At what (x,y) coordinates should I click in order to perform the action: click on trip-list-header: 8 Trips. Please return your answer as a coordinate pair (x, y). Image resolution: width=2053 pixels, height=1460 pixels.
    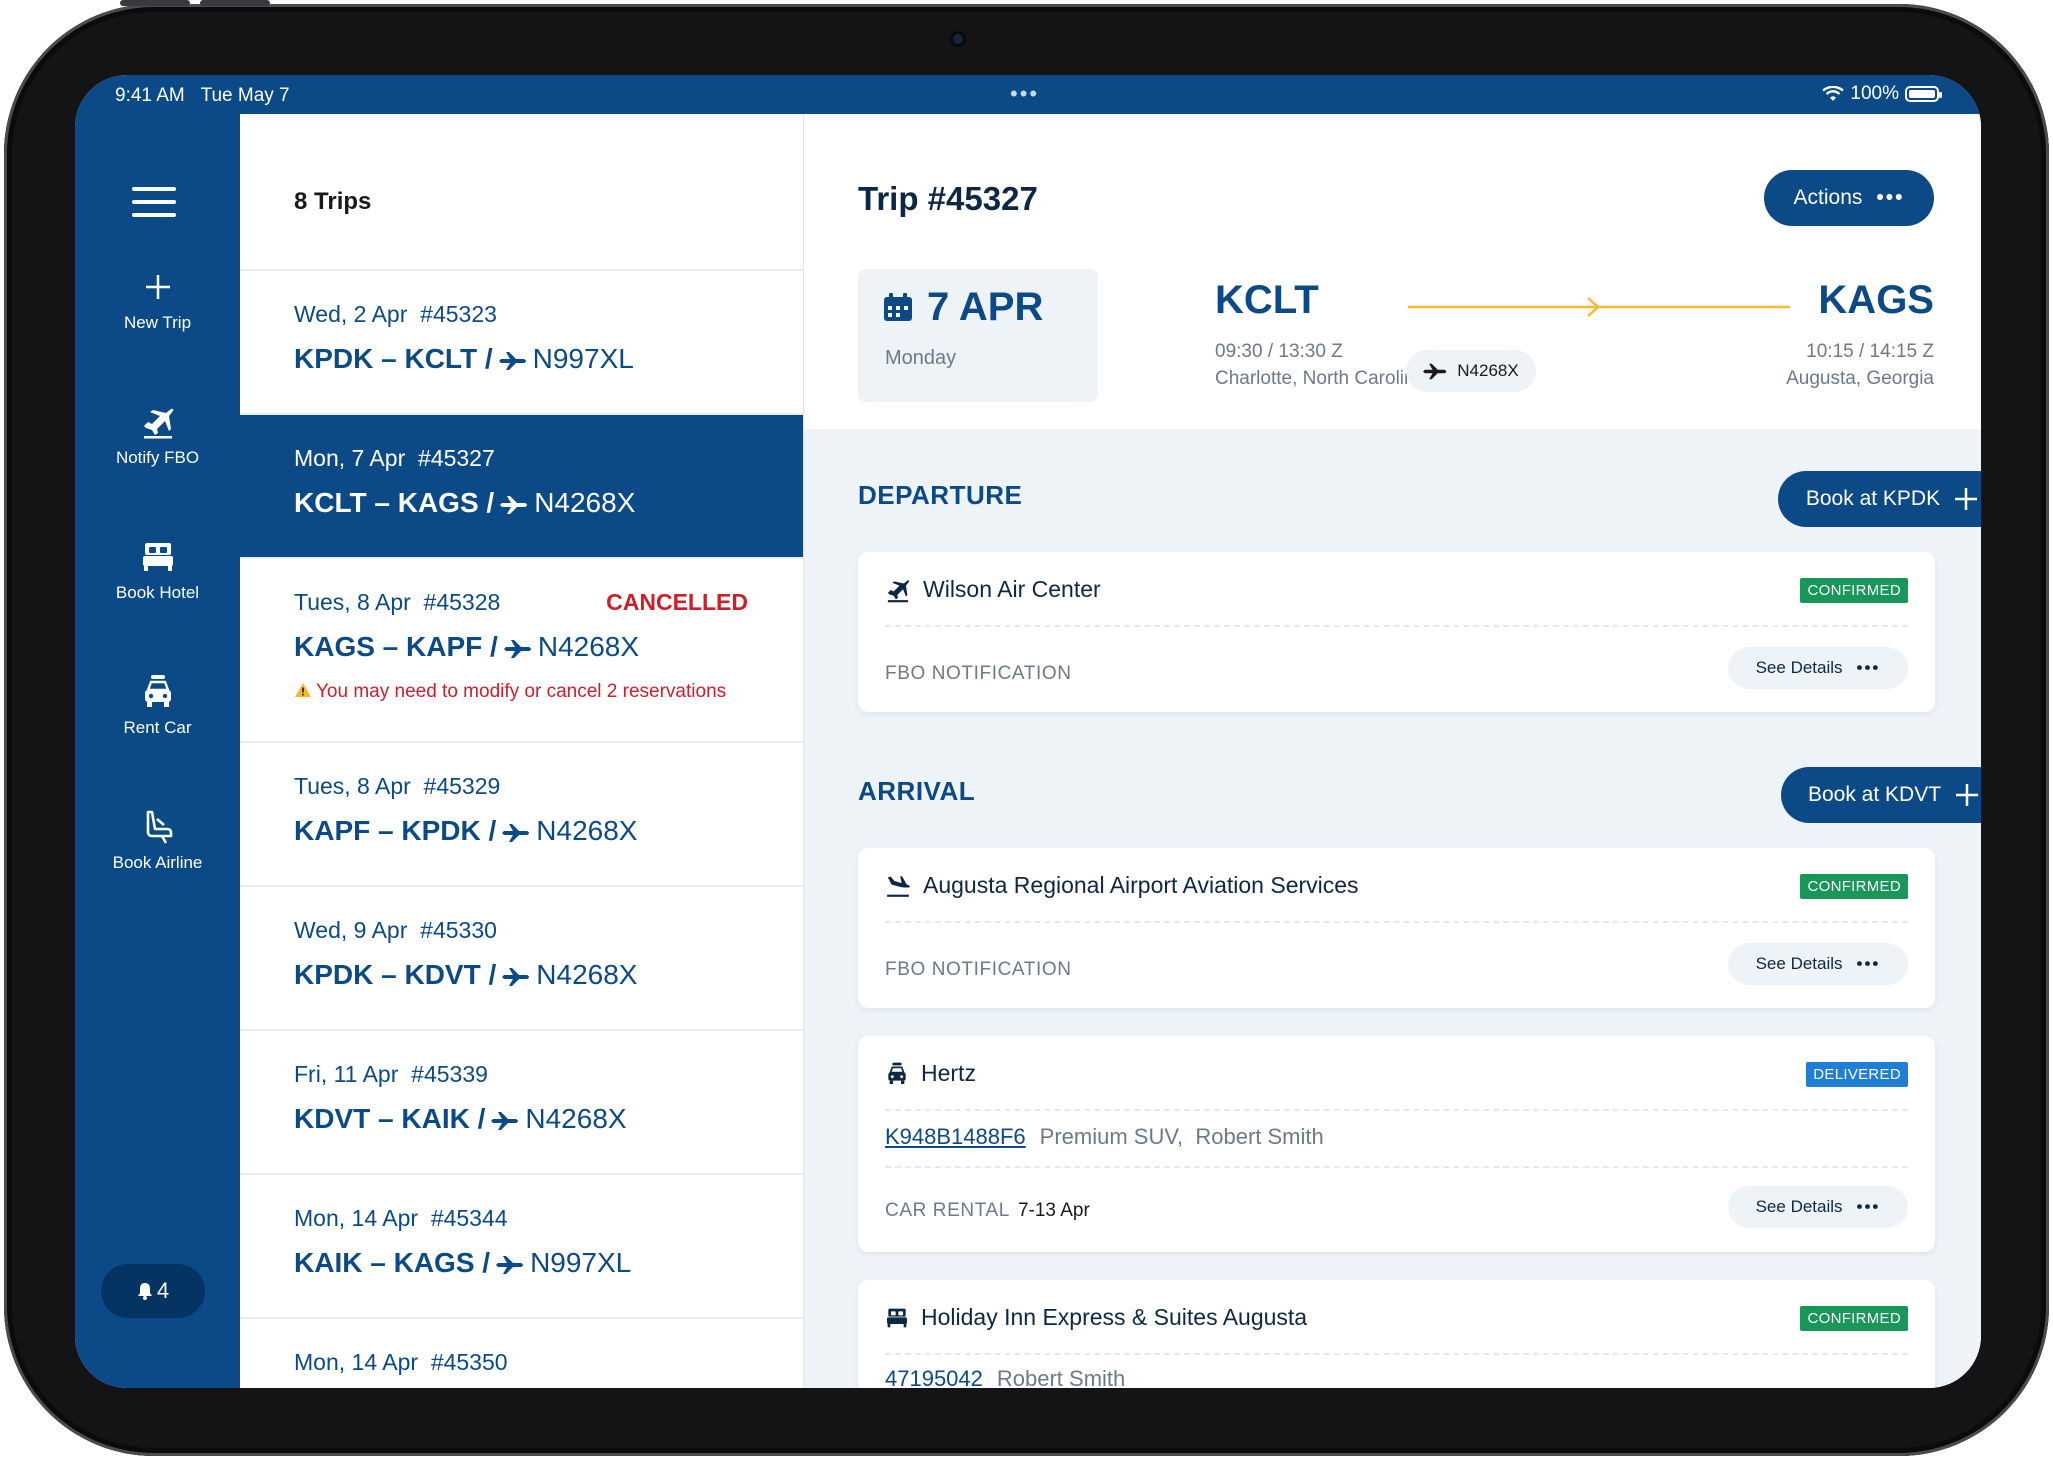
    Looking at the image, I should click on (521, 192).